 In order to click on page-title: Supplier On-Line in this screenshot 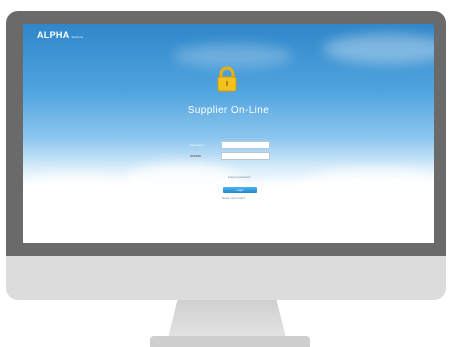, I will do `click(228, 110)`.